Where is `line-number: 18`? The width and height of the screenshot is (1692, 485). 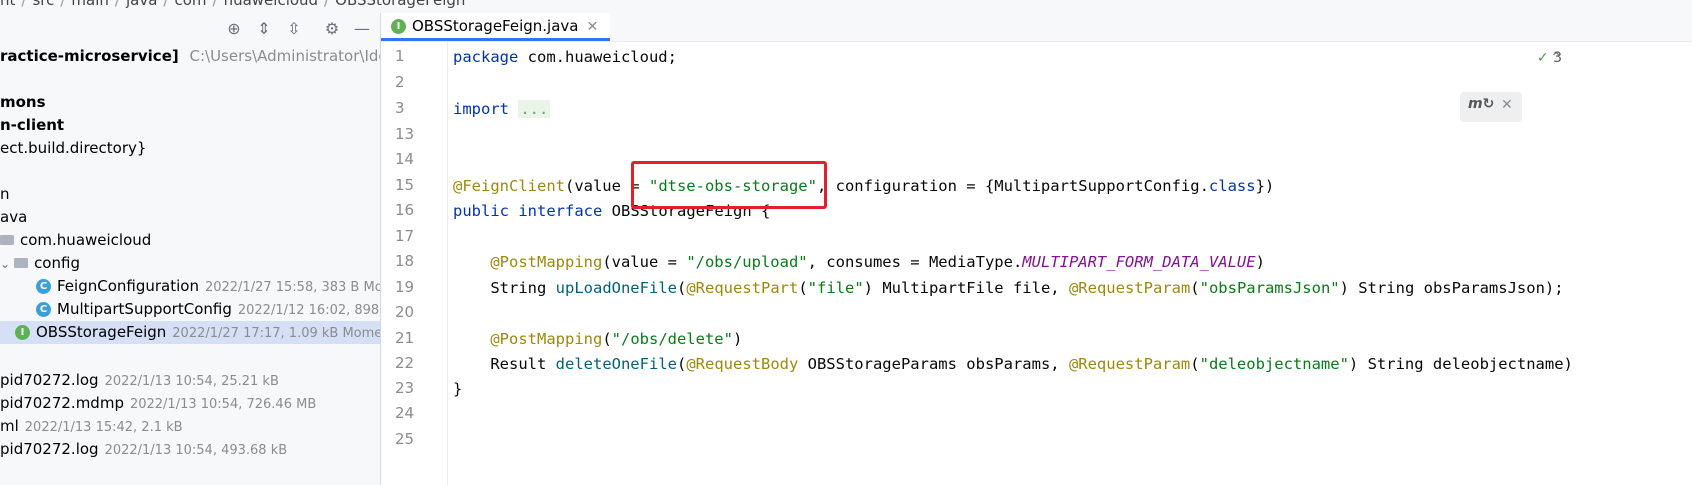 line-number: 18 is located at coordinates (405, 261).